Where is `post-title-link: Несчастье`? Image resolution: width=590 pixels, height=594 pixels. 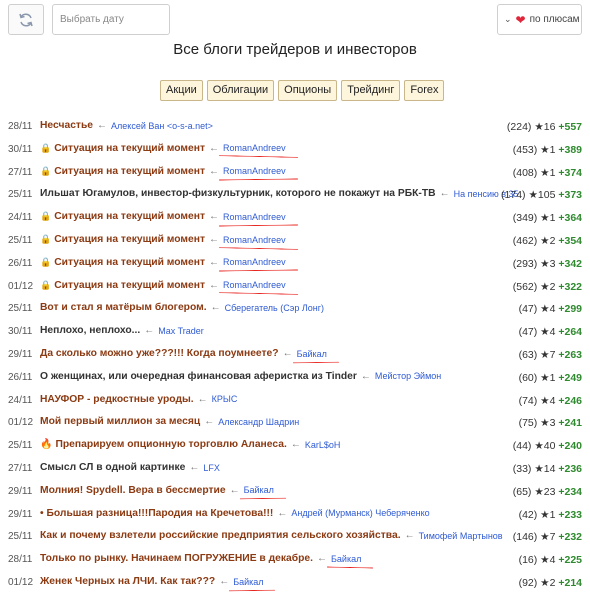 post-title-link: Несчастье is located at coordinates (66, 125).